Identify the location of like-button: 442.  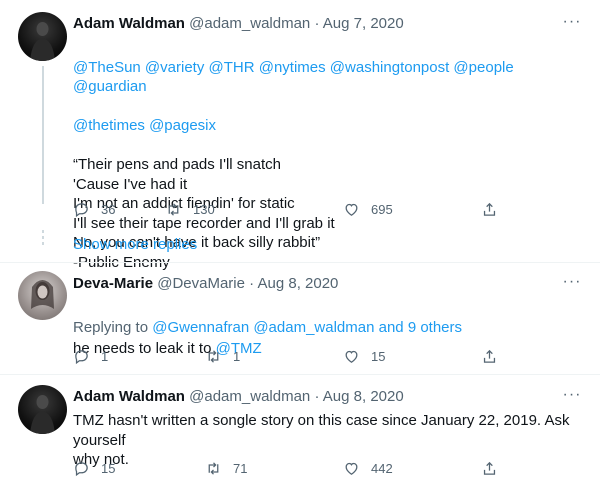
(368, 468).